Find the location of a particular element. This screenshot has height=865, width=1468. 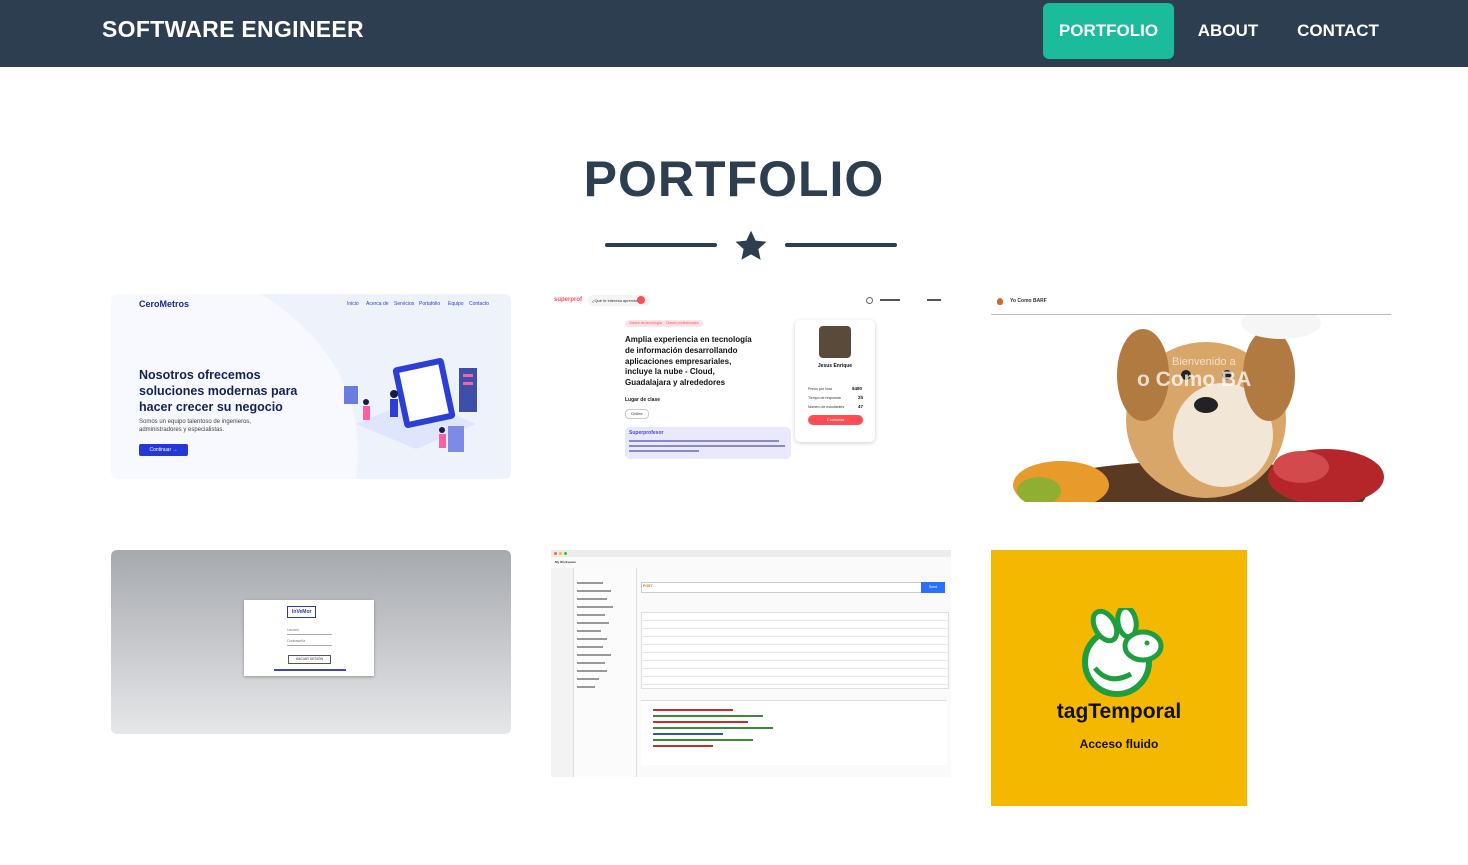

superprof-tag-2: Clases profesionales is located at coordinates (682, 323).